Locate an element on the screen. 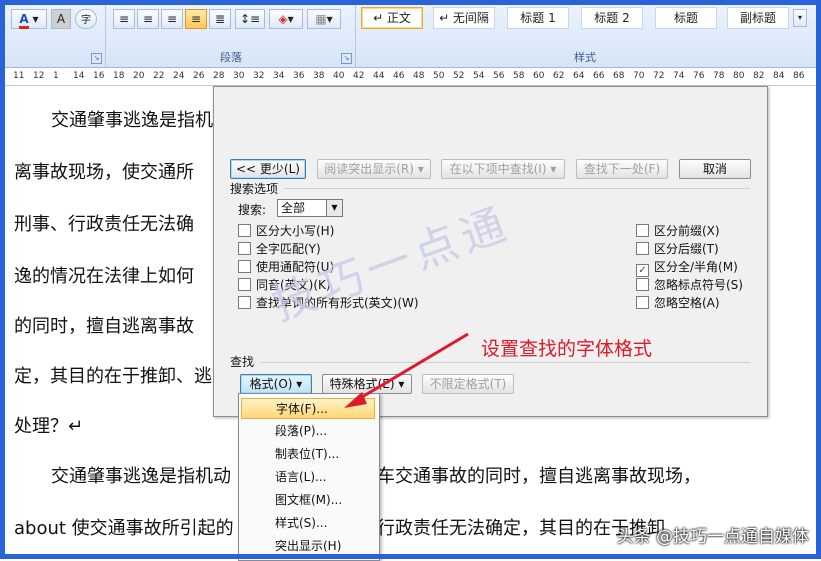 The width and height of the screenshot is (821, 561). ruler-tick-label: 48 is located at coordinates (419, 76).